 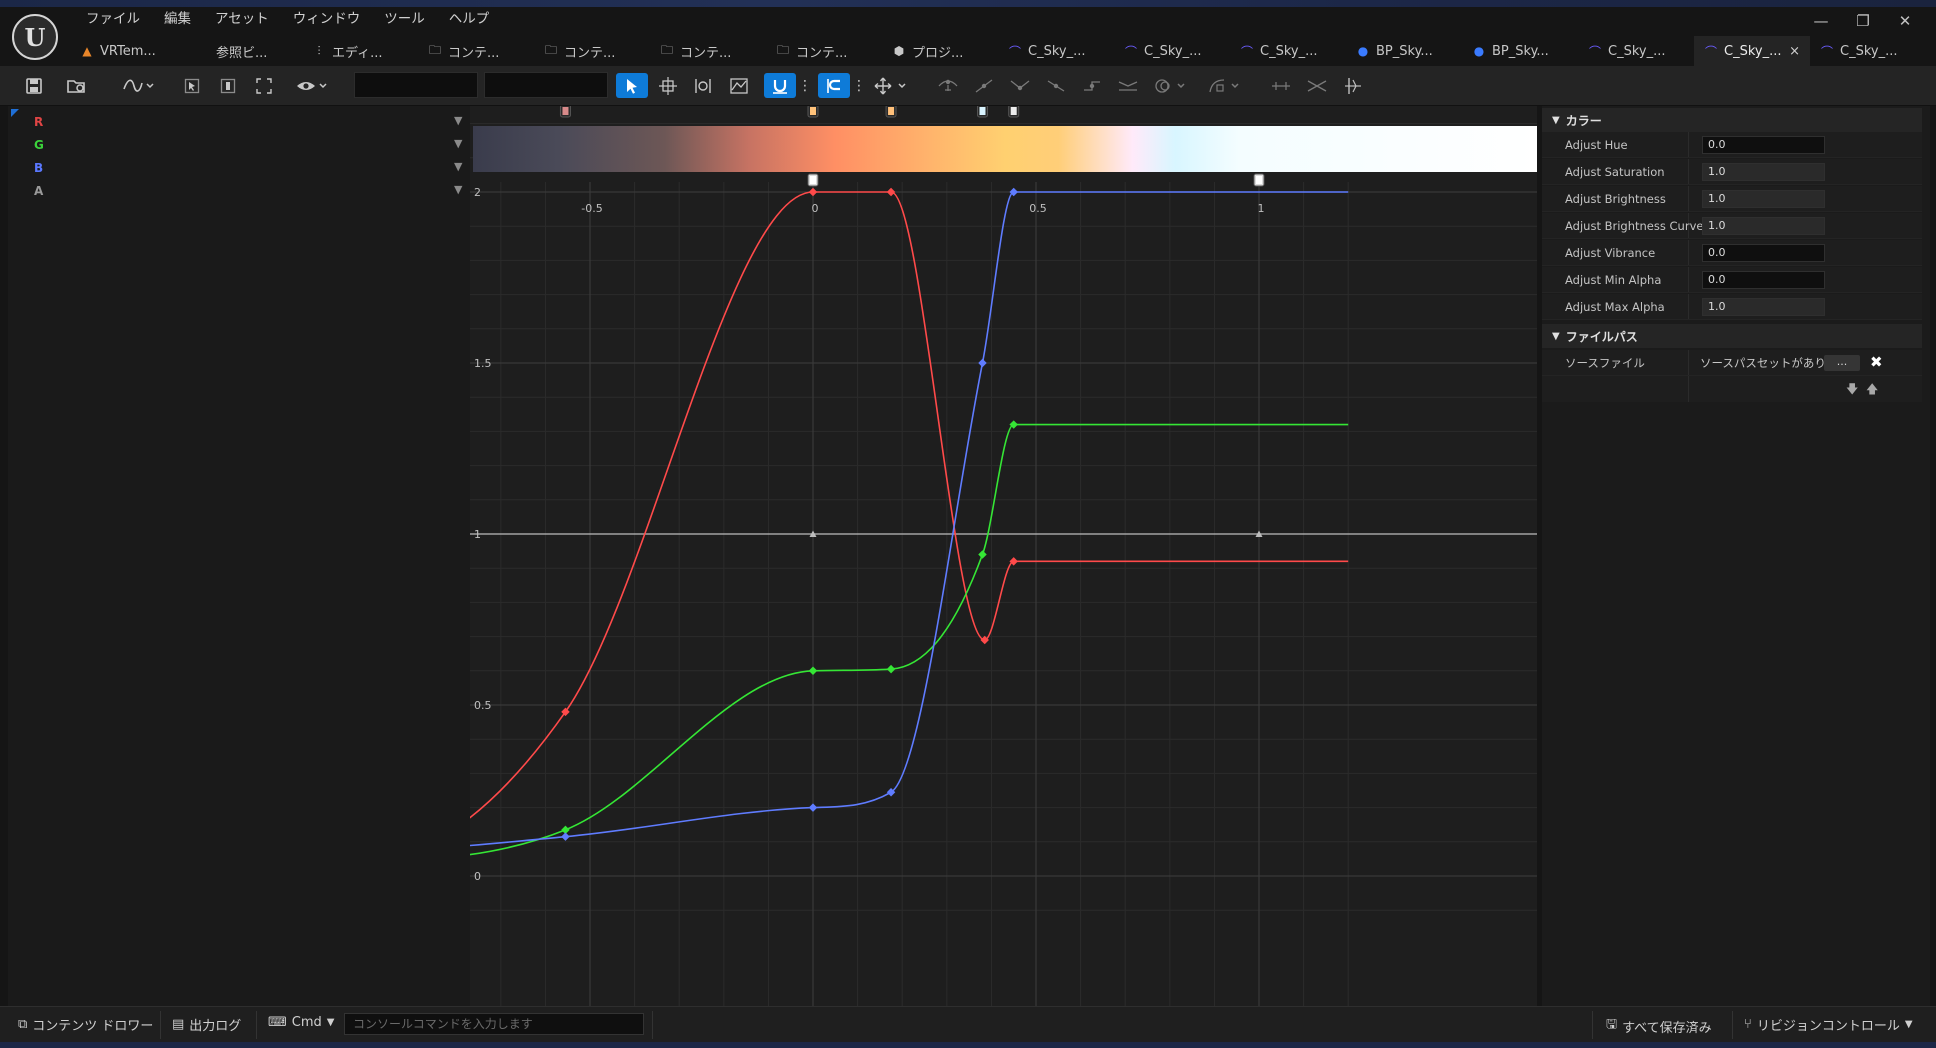 What do you see at coordinates (1020, 85) in the screenshot?
I see `tangent-break-icon` at bounding box center [1020, 85].